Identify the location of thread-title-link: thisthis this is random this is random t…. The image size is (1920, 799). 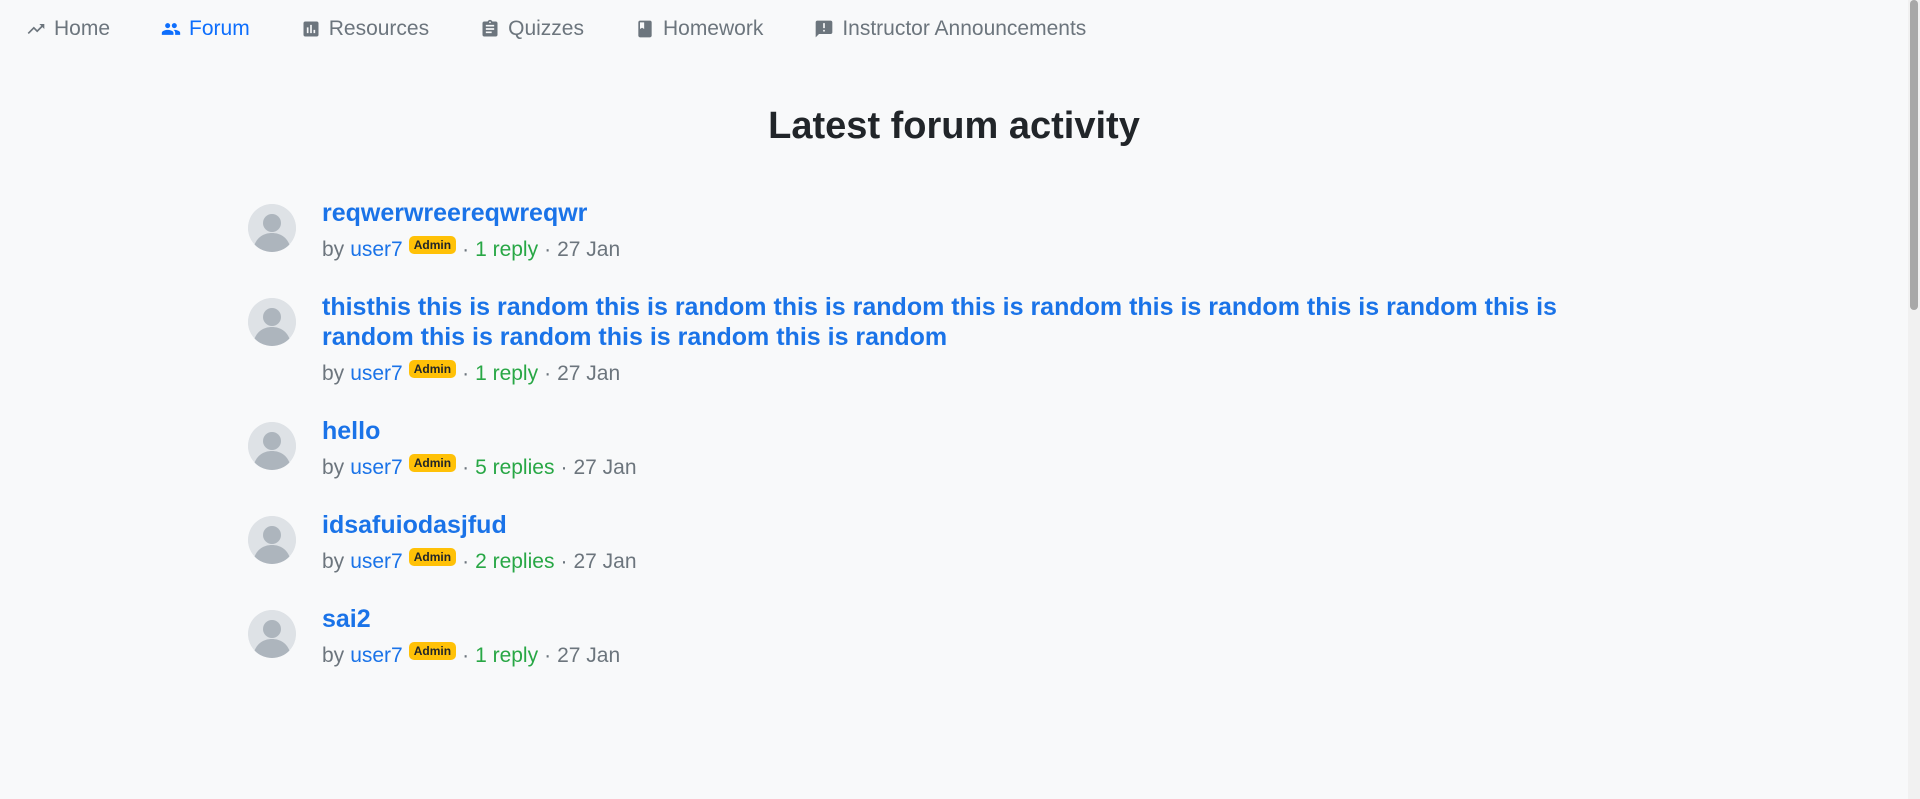
(985, 322).